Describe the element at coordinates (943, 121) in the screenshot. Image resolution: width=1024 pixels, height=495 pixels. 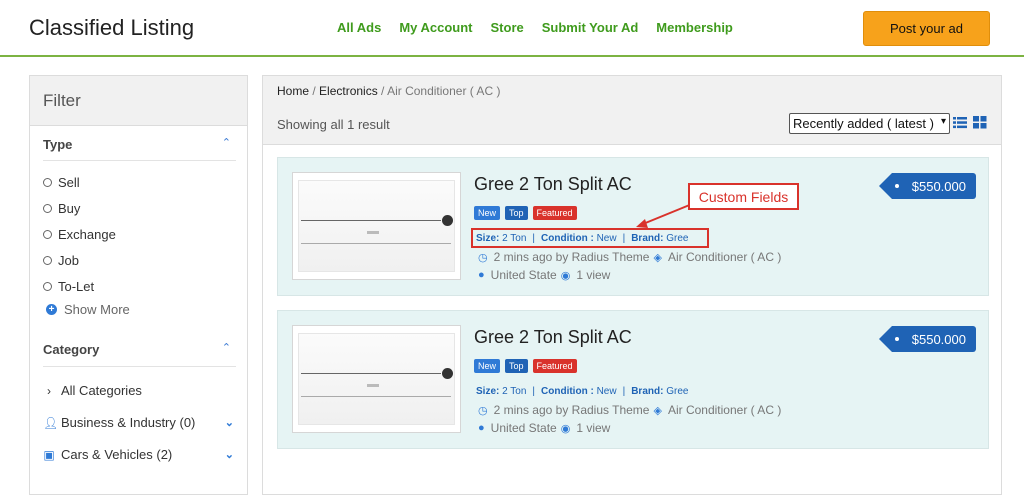
I see `chevron-down-icon: ▾` at that location.